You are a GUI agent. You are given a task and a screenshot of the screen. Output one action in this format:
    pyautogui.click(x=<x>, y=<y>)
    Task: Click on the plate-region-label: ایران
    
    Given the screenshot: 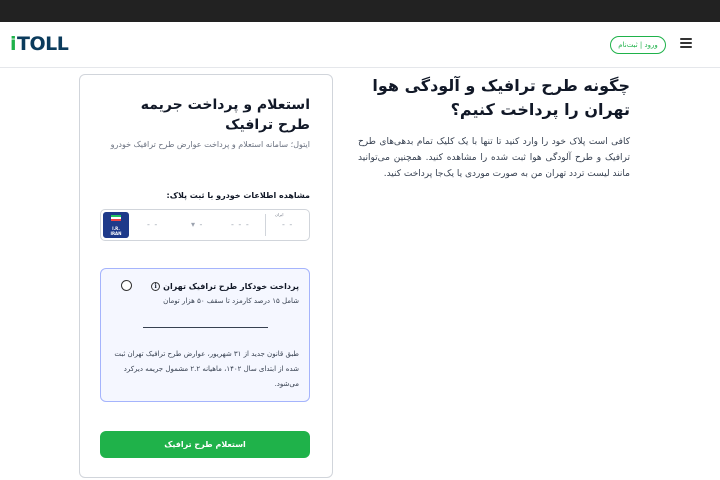 What is the action you would take?
    pyautogui.click(x=279, y=214)
    